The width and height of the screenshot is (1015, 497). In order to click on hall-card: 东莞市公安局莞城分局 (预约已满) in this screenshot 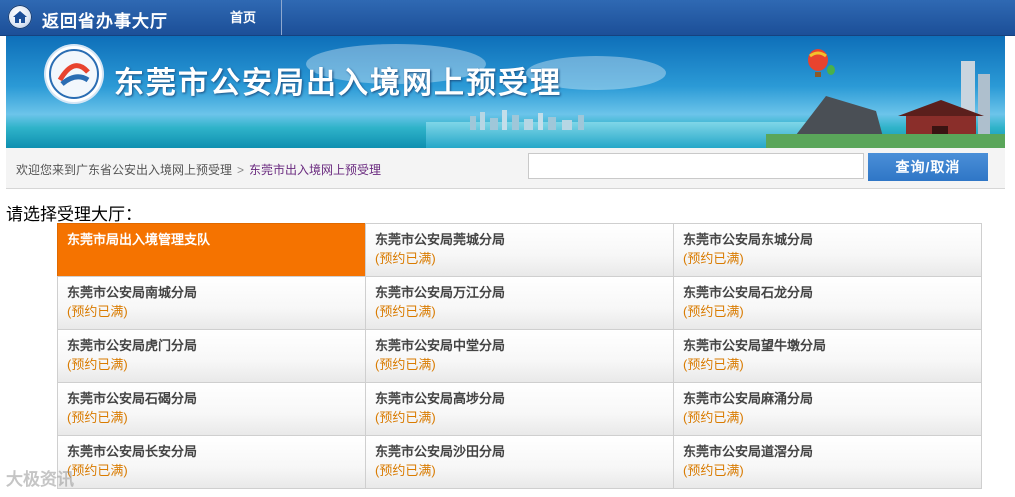, I will do `click(519, 250)`.